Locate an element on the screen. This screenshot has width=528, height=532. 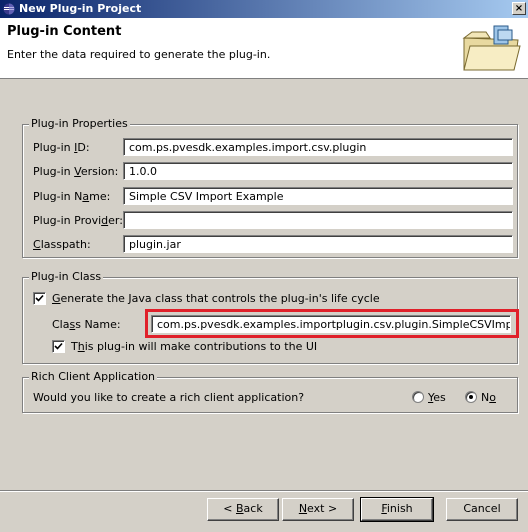
next-button: Next > is located at coordinates (318, 509).